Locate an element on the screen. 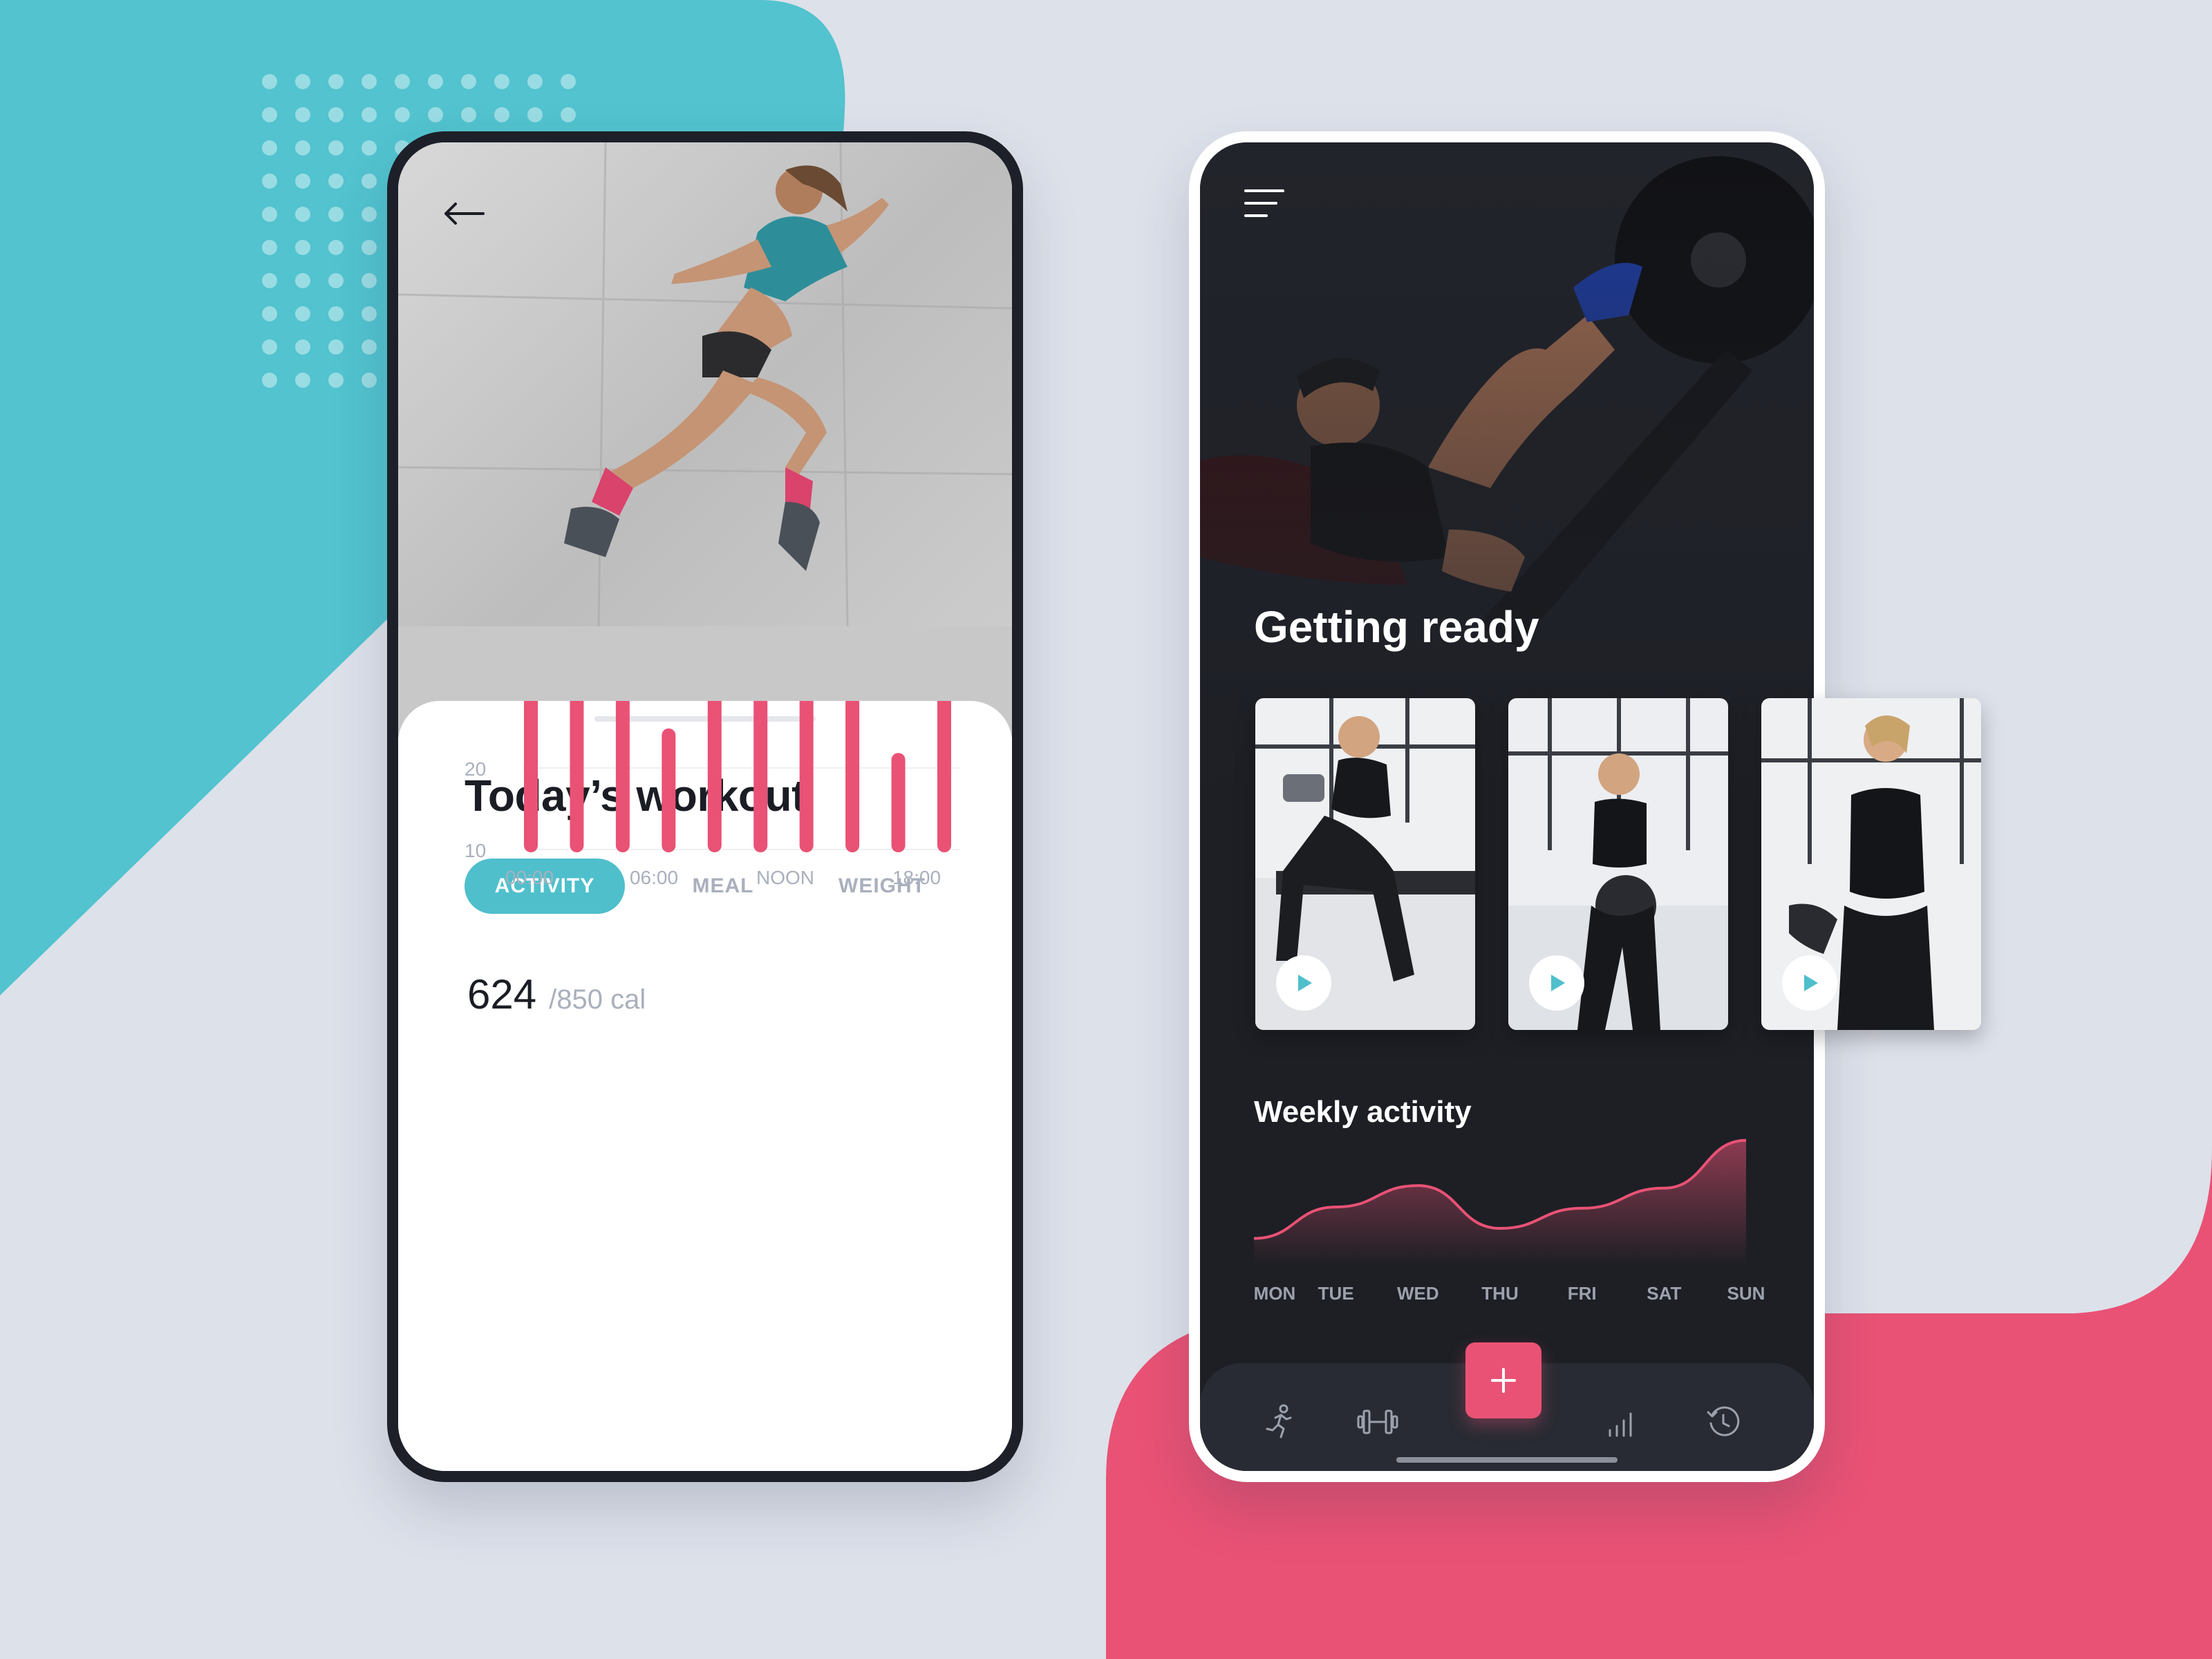 This screenshot has height=1659, width=2212. day-label: THU is located at coordinates (1499, 1293).